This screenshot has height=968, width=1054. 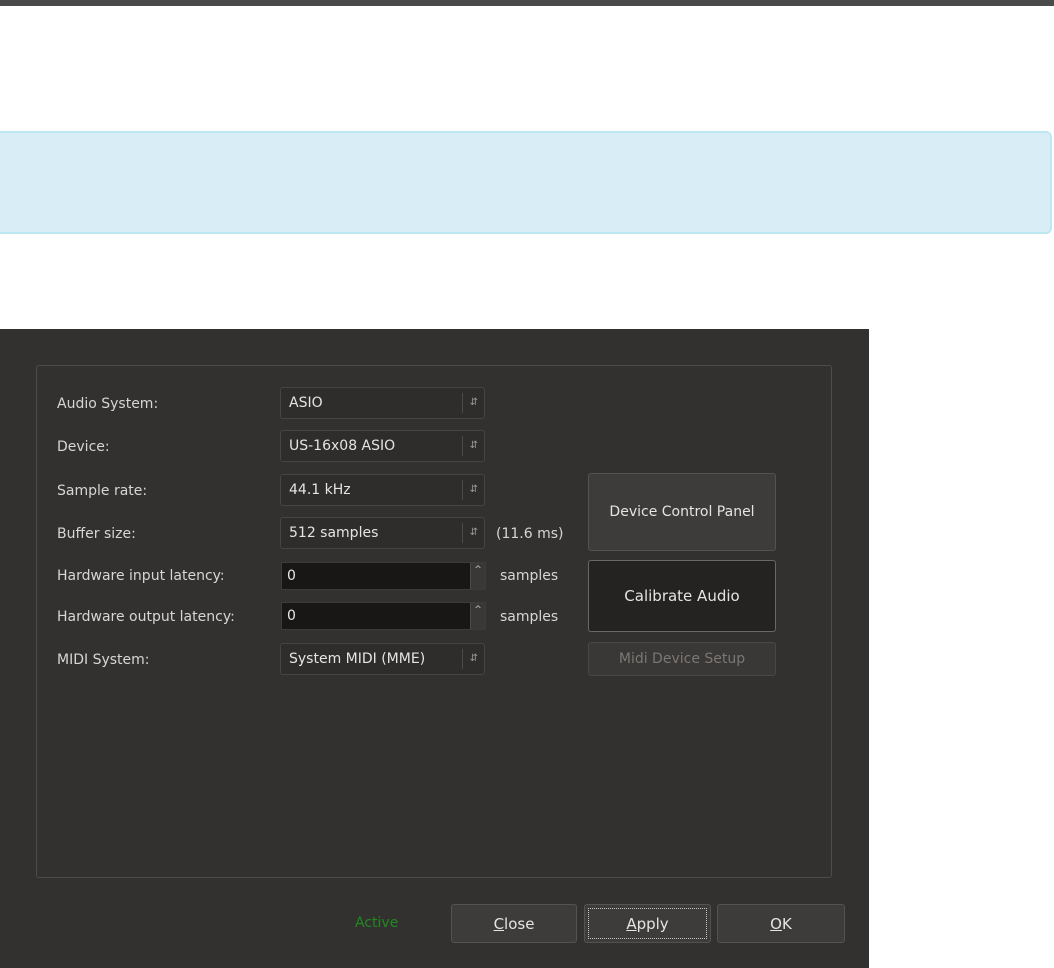 I want to click on midi-system-label: MIDI System:, so click(x=103, y=660).